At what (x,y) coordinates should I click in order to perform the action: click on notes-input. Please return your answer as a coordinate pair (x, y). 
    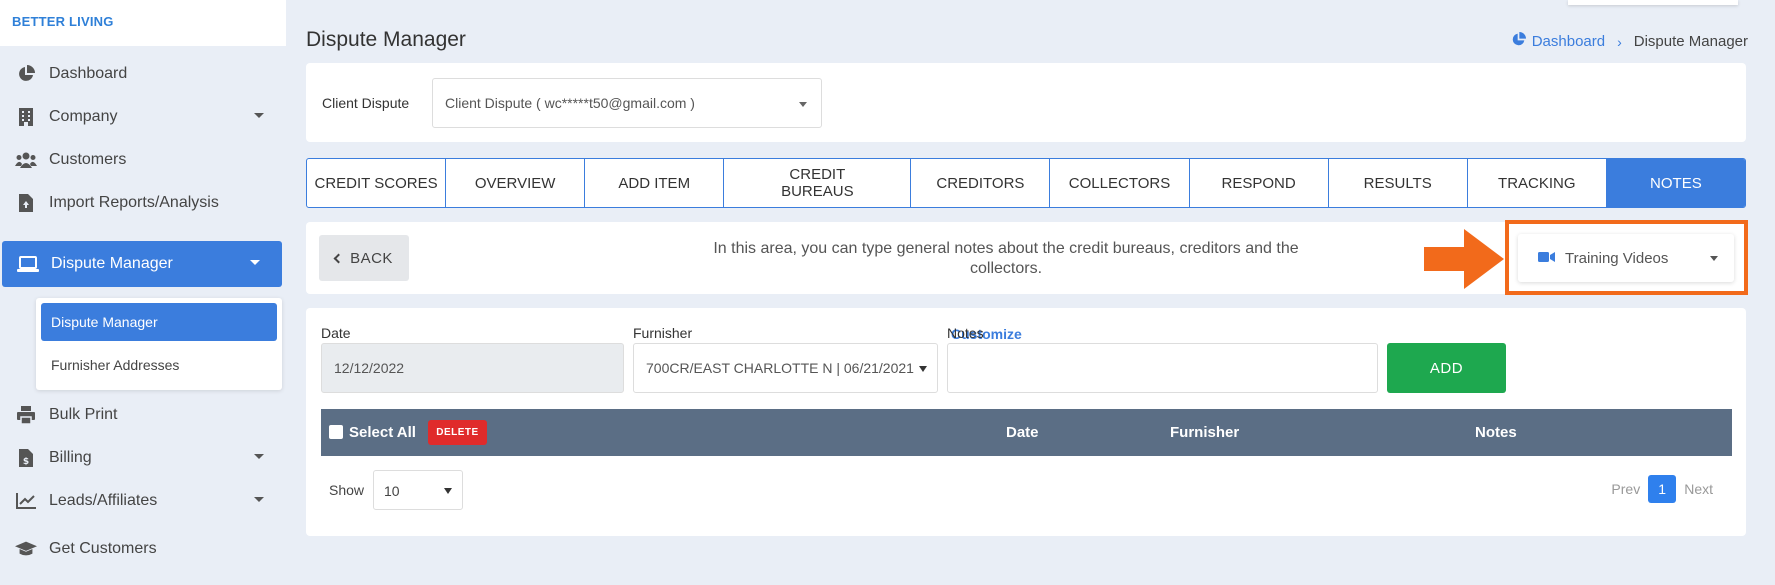
    Looking at the image, I should click on (1162, 368).